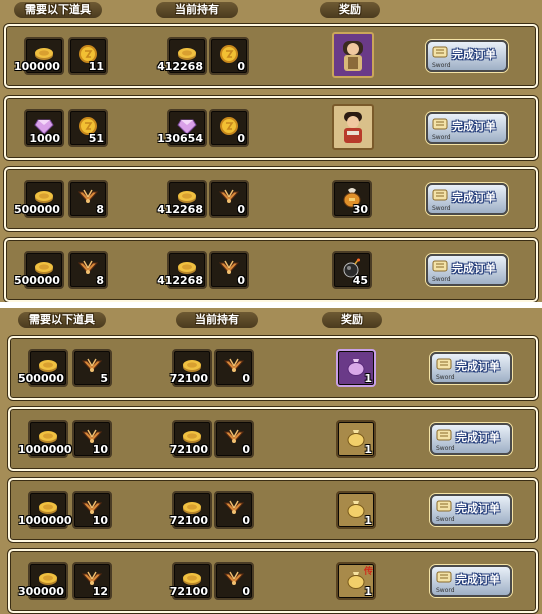 This screenshot has height=614, width=542. I want to click on header-reward: 奖励, so click(352, 320).